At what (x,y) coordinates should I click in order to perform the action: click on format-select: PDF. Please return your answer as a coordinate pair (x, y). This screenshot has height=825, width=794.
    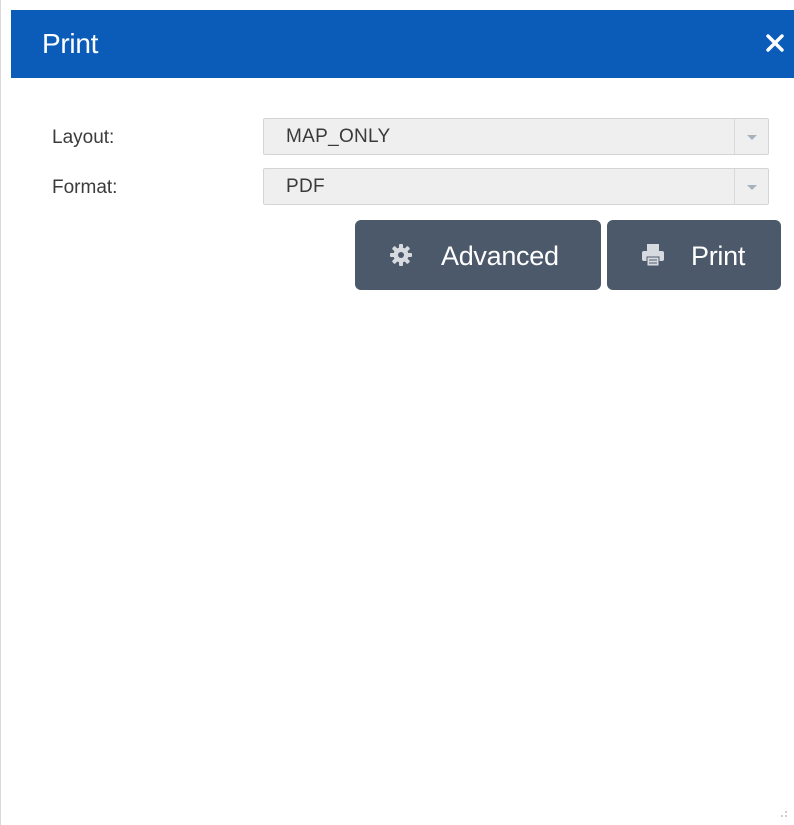
    Looking at the image, I should click on (516, 186).